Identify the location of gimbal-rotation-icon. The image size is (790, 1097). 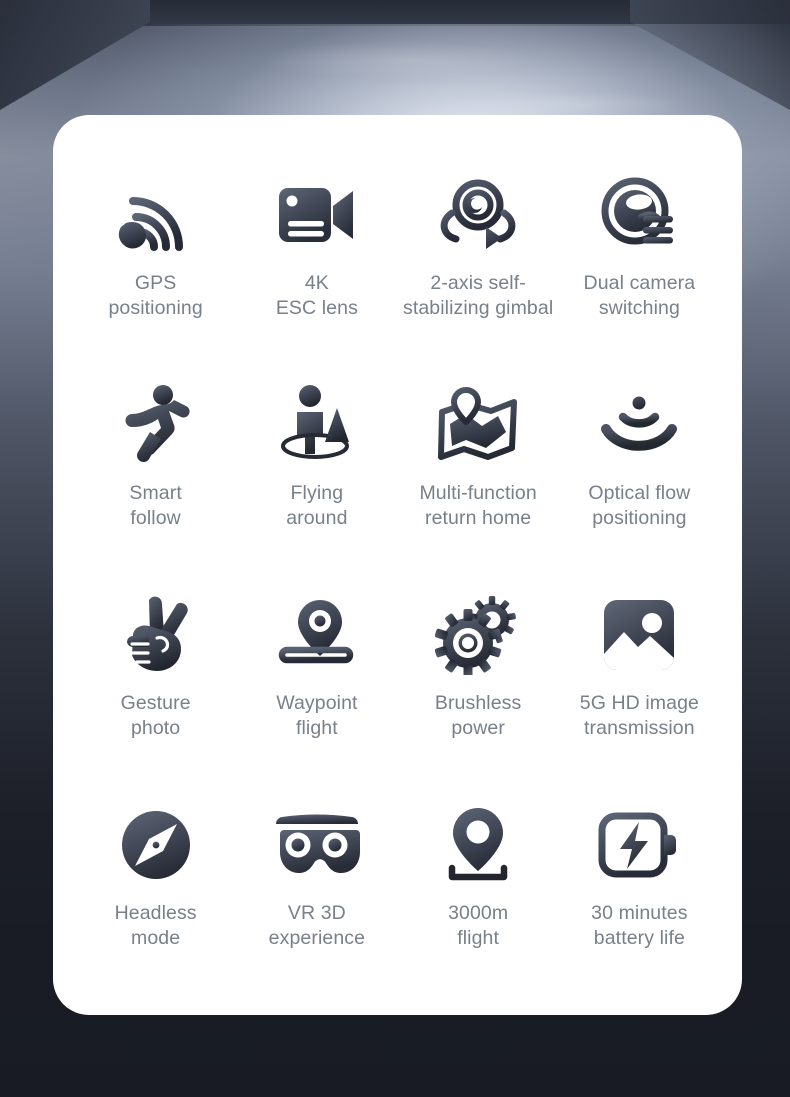
(478, 215).